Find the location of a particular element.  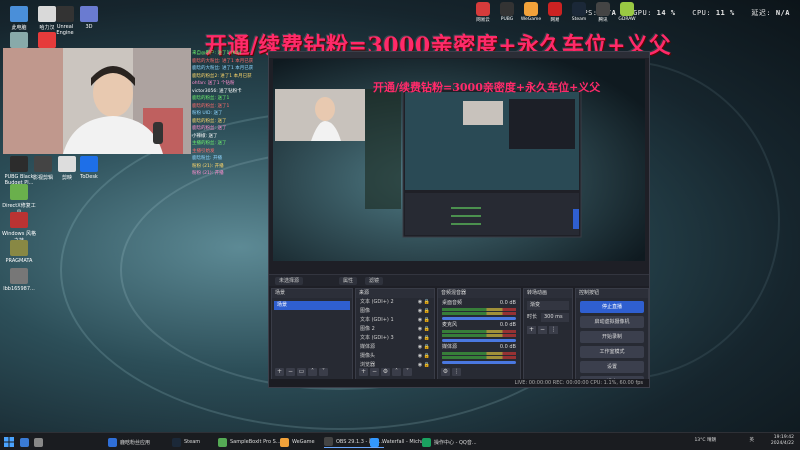

scene-item: 场景 is located at coordinates (312, 305).